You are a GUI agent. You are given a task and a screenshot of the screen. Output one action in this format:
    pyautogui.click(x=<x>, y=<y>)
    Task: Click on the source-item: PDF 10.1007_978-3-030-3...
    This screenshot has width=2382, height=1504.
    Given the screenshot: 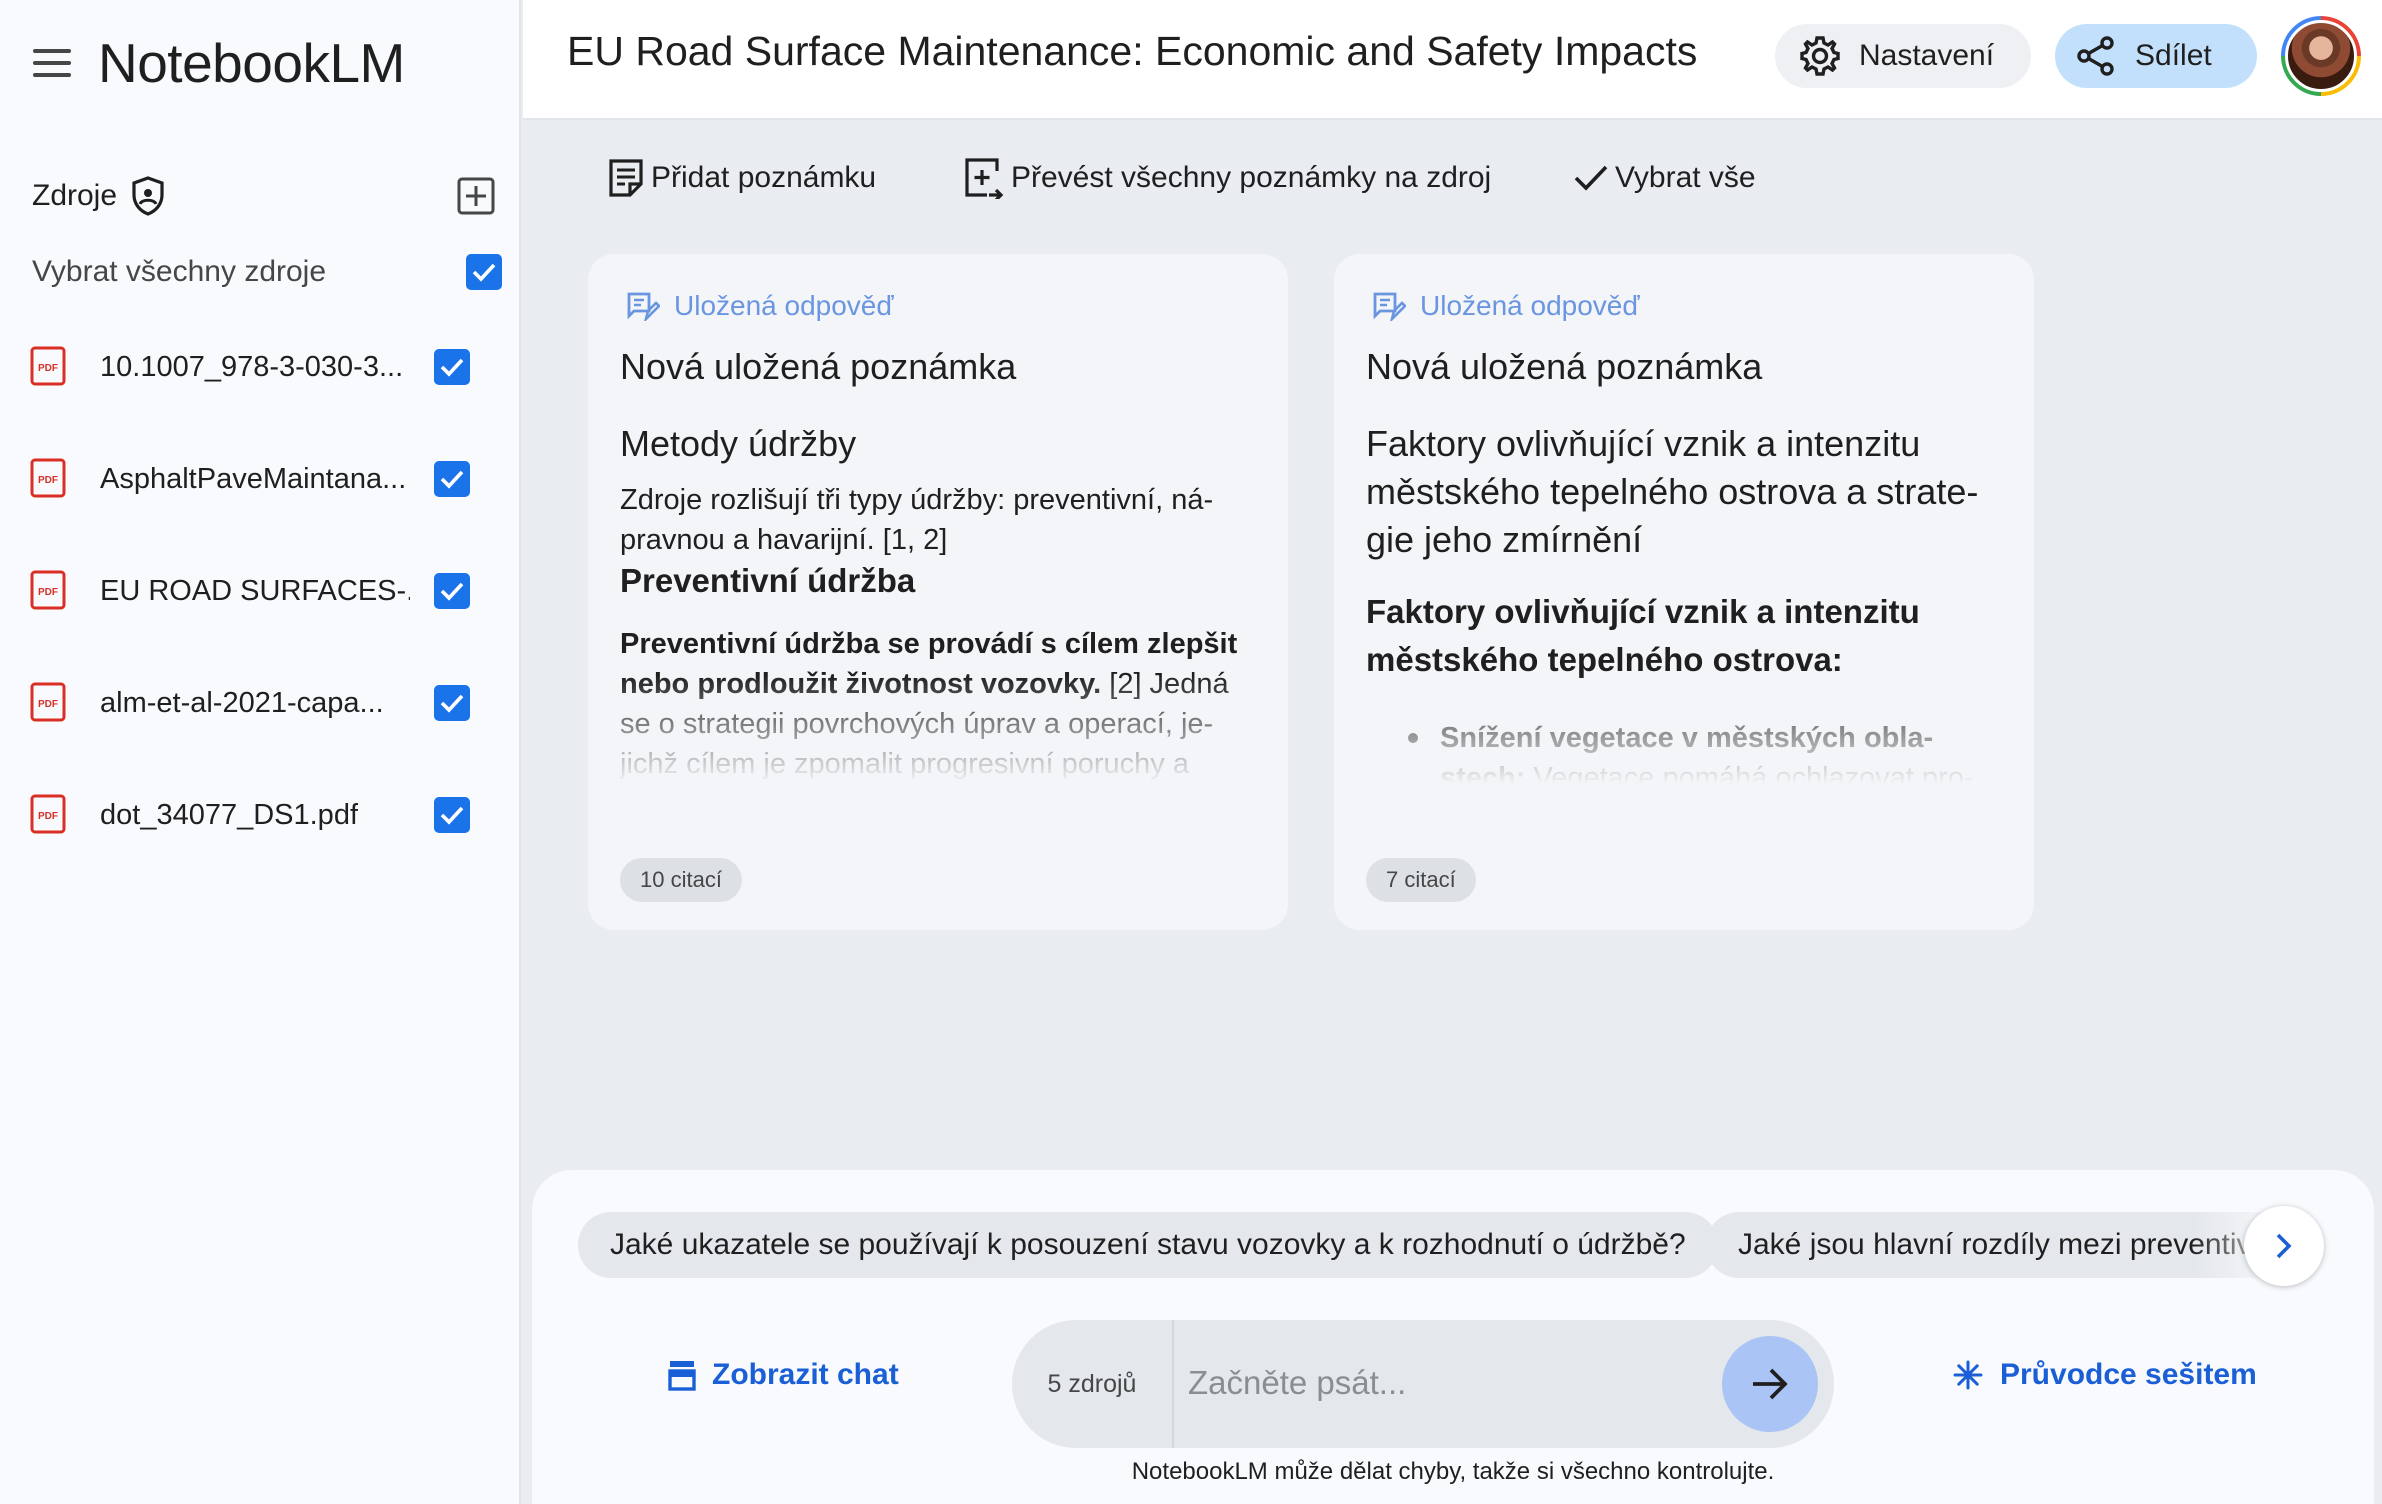 What is the action you would take?
    pyautogui.click(x=250, y=392)
    